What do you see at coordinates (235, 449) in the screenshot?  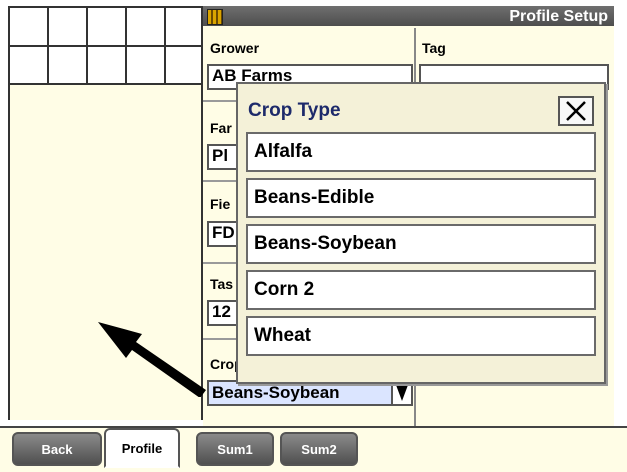 I see `tab-sum1: Sum1` at bounding box center [235, 449].